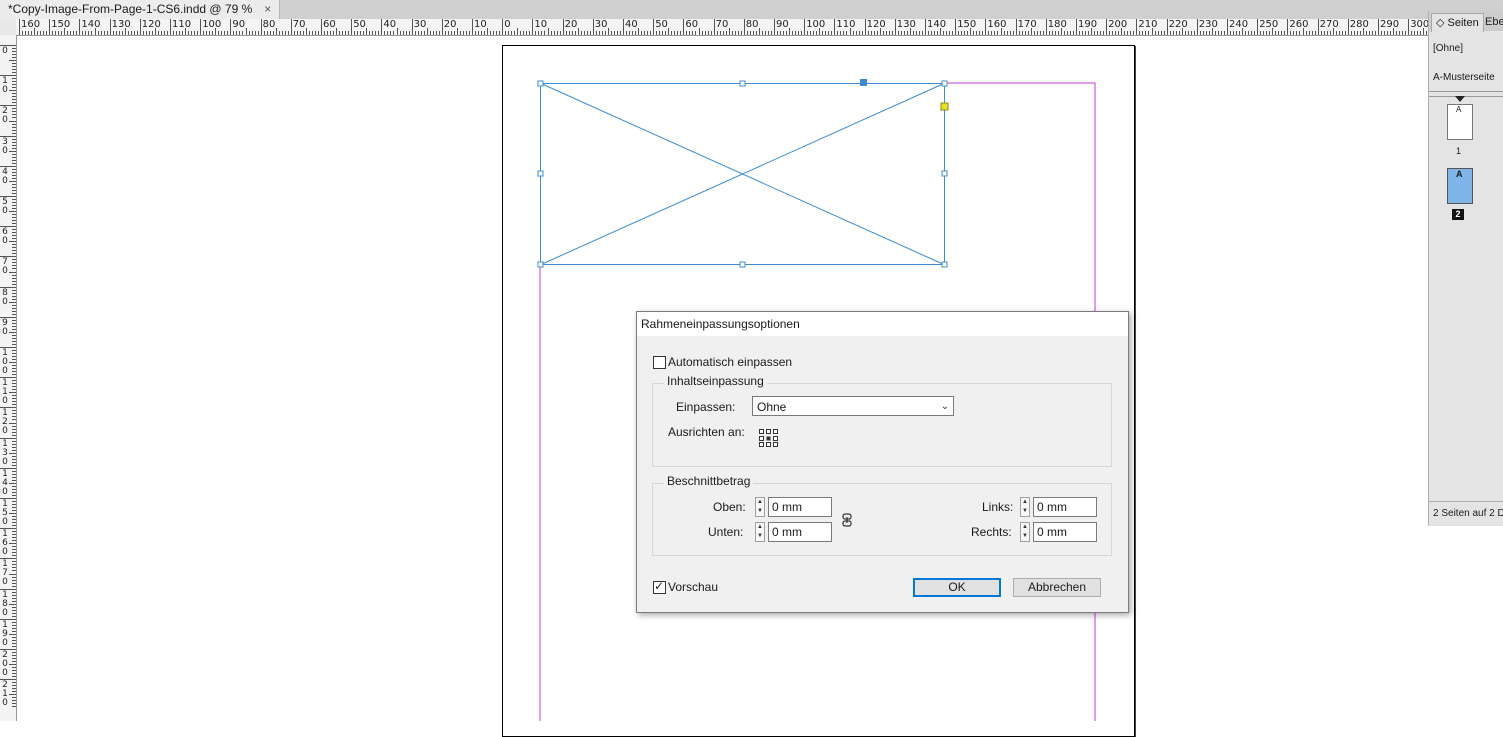  I want to click on crop-top-label: Oben:, so click(729, 507).